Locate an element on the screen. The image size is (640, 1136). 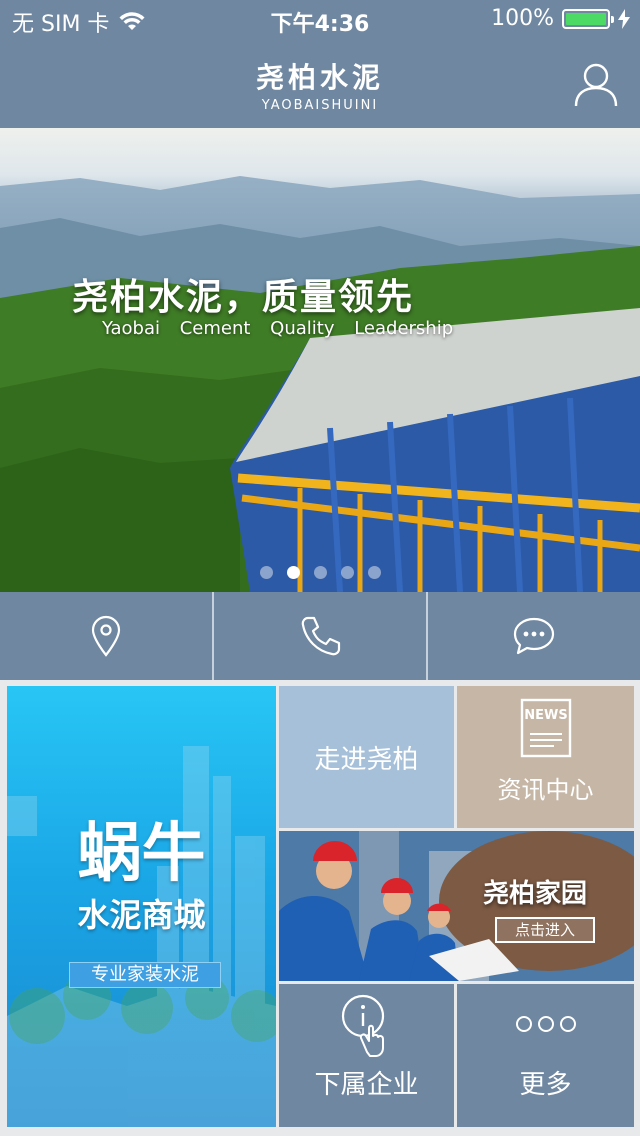
mall-tagline: 专业家装水泥 is located at coordinates (145, 975).